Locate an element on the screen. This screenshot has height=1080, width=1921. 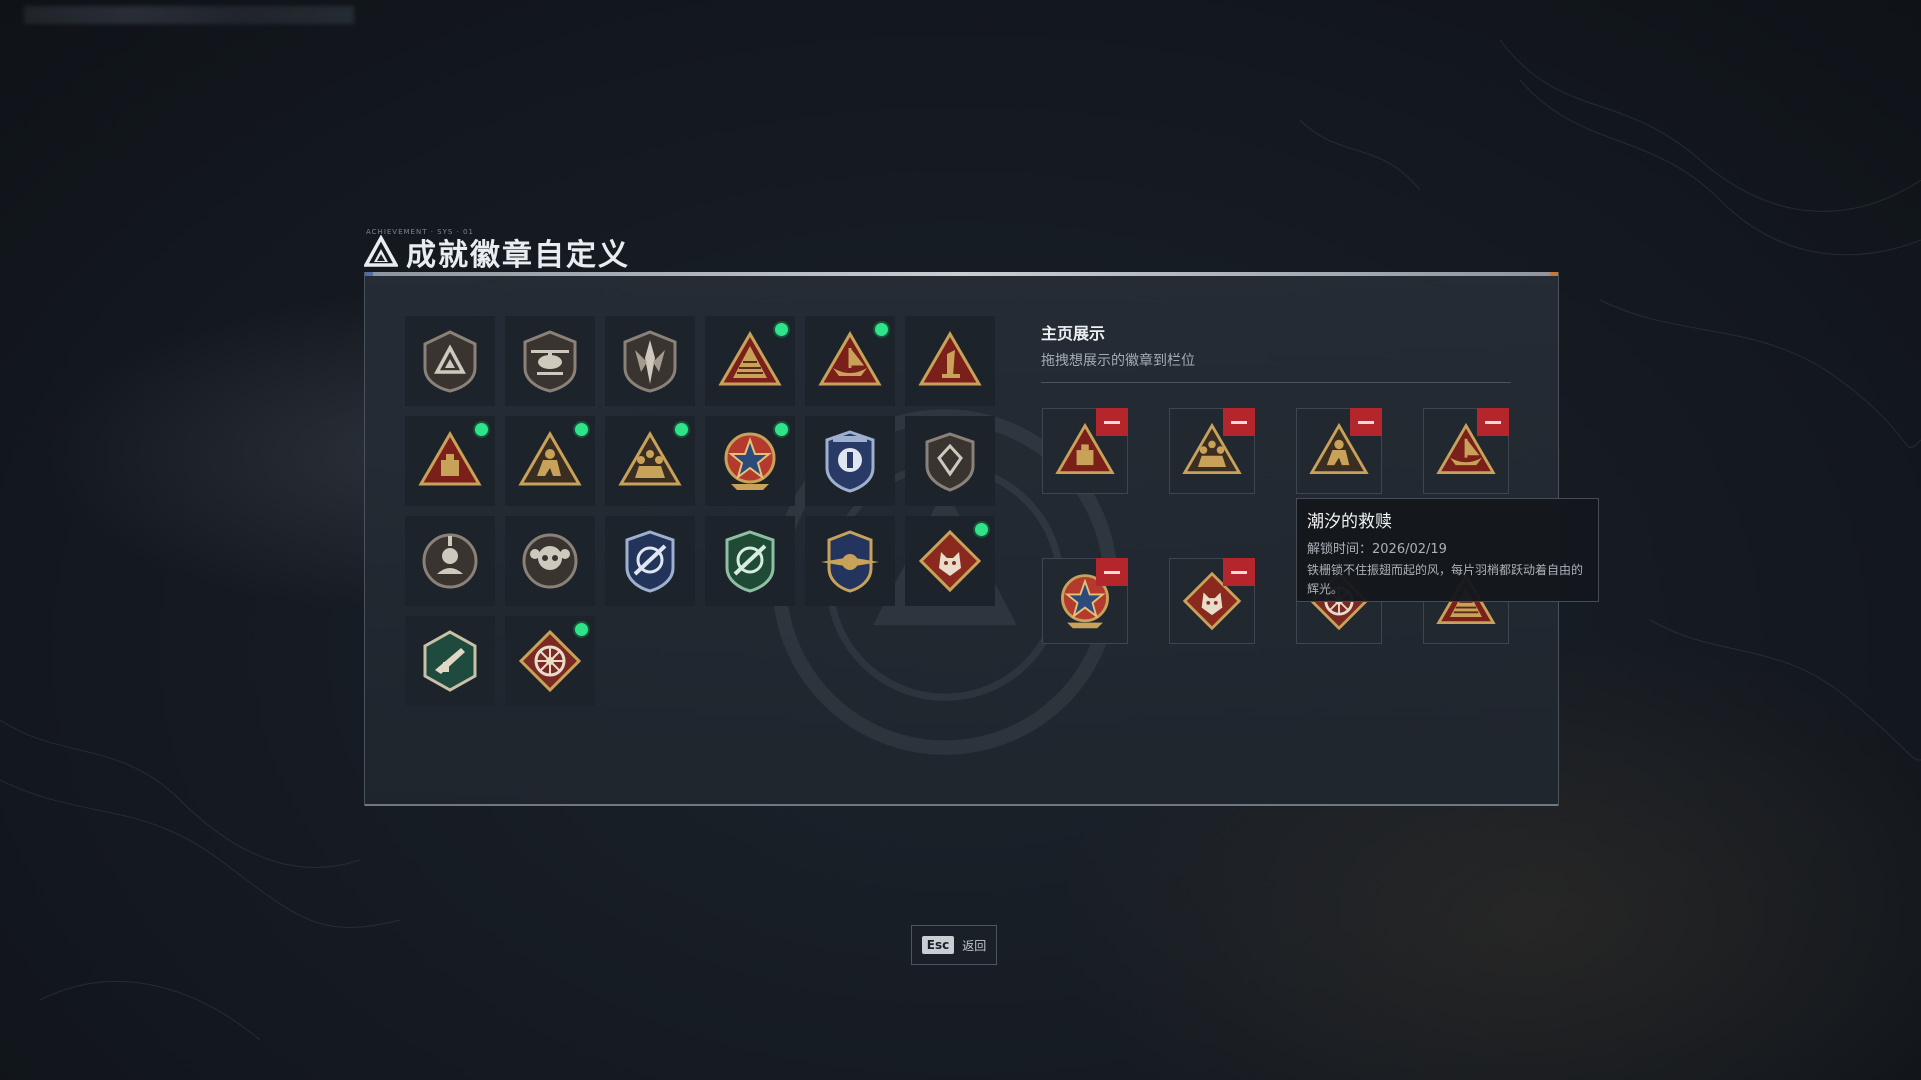
diamond-shield-icon is located at coordinates (950, 462).